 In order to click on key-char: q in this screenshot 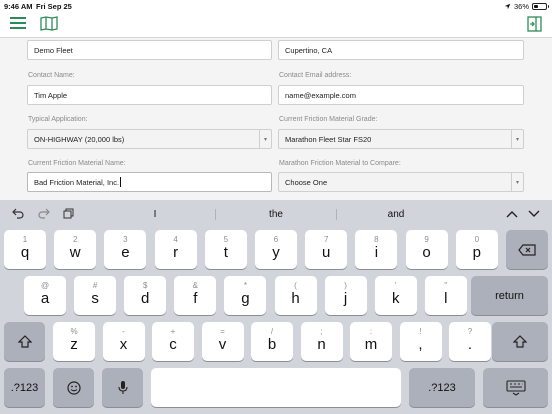, I will do `click(25, 252)`.